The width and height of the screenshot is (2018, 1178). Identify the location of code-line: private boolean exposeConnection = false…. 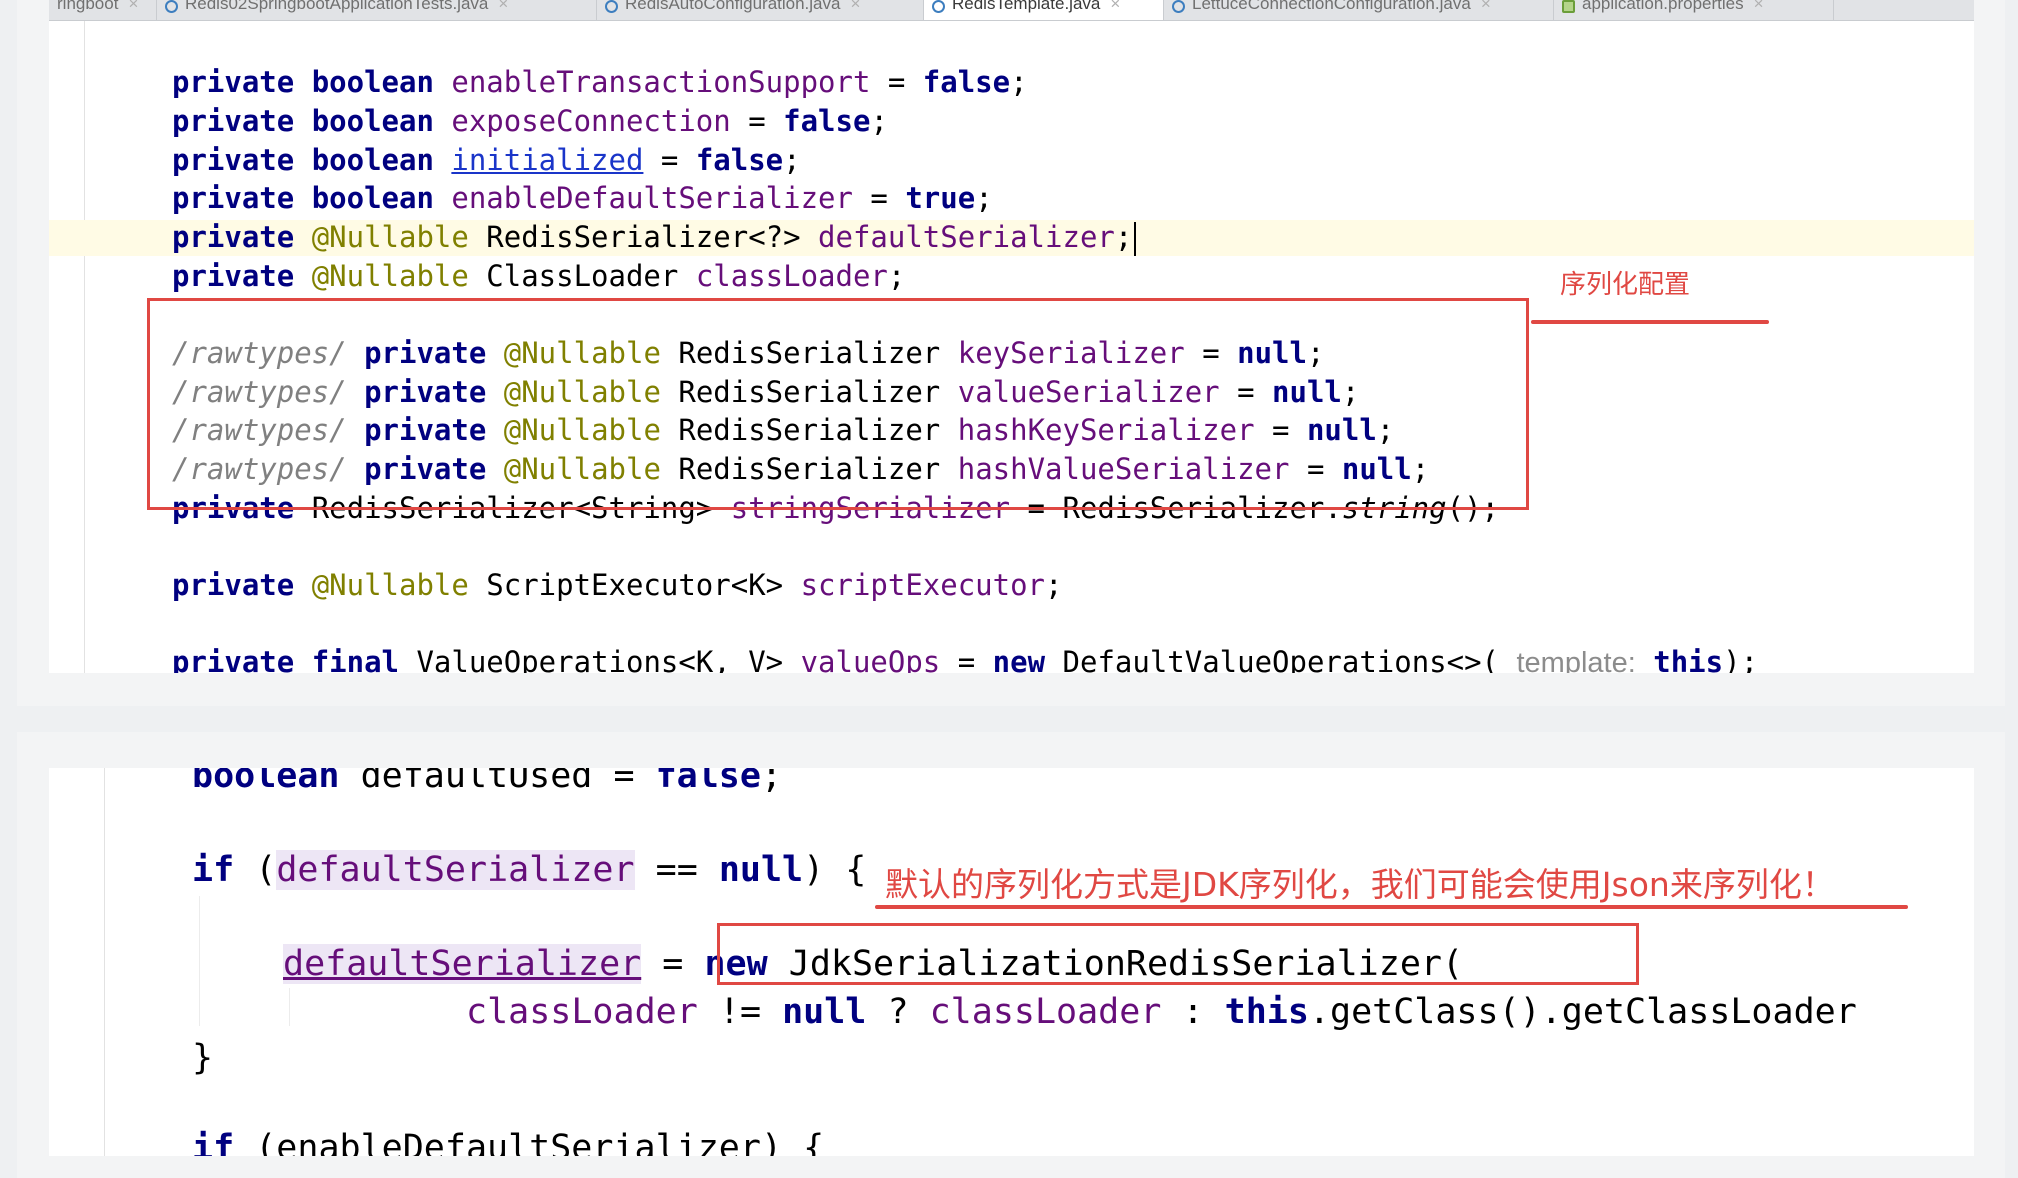
(530, 121).